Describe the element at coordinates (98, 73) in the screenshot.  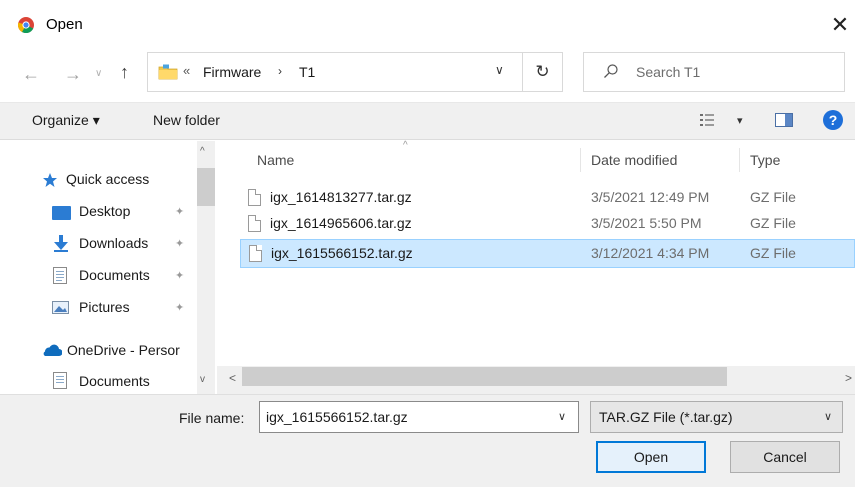
I see `recent-locations-dropdown: ∨` at that location.